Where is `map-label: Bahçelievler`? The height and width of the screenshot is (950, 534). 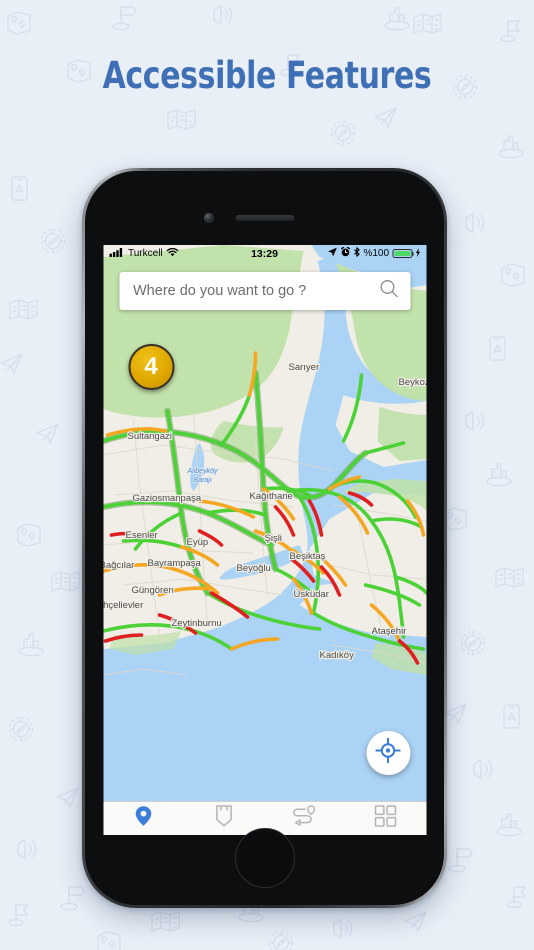 map-label: Bahçelievler is located at coordinates (123, 605).